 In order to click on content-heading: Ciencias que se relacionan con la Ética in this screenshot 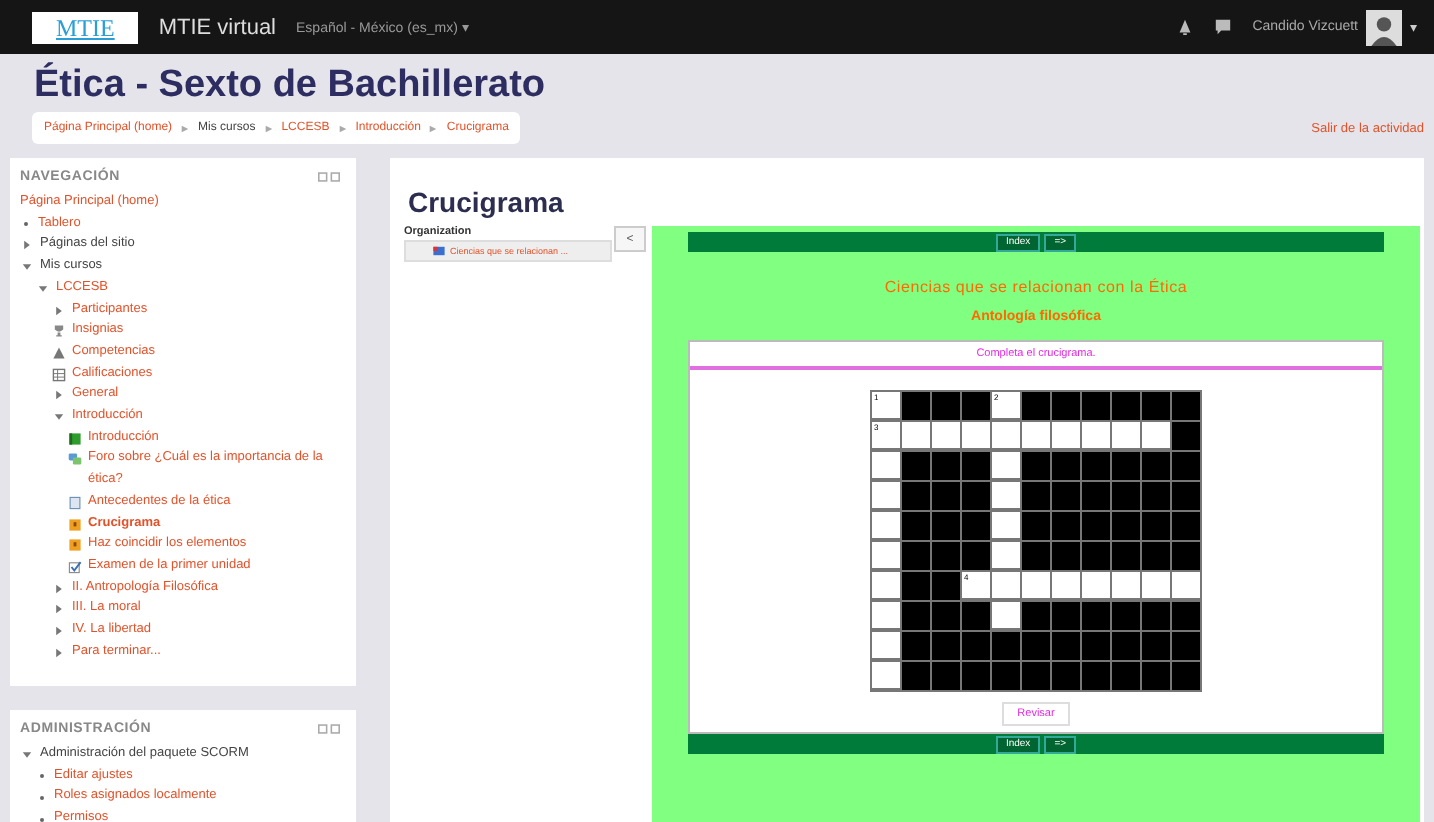, I will do `click(1036, 287)`.